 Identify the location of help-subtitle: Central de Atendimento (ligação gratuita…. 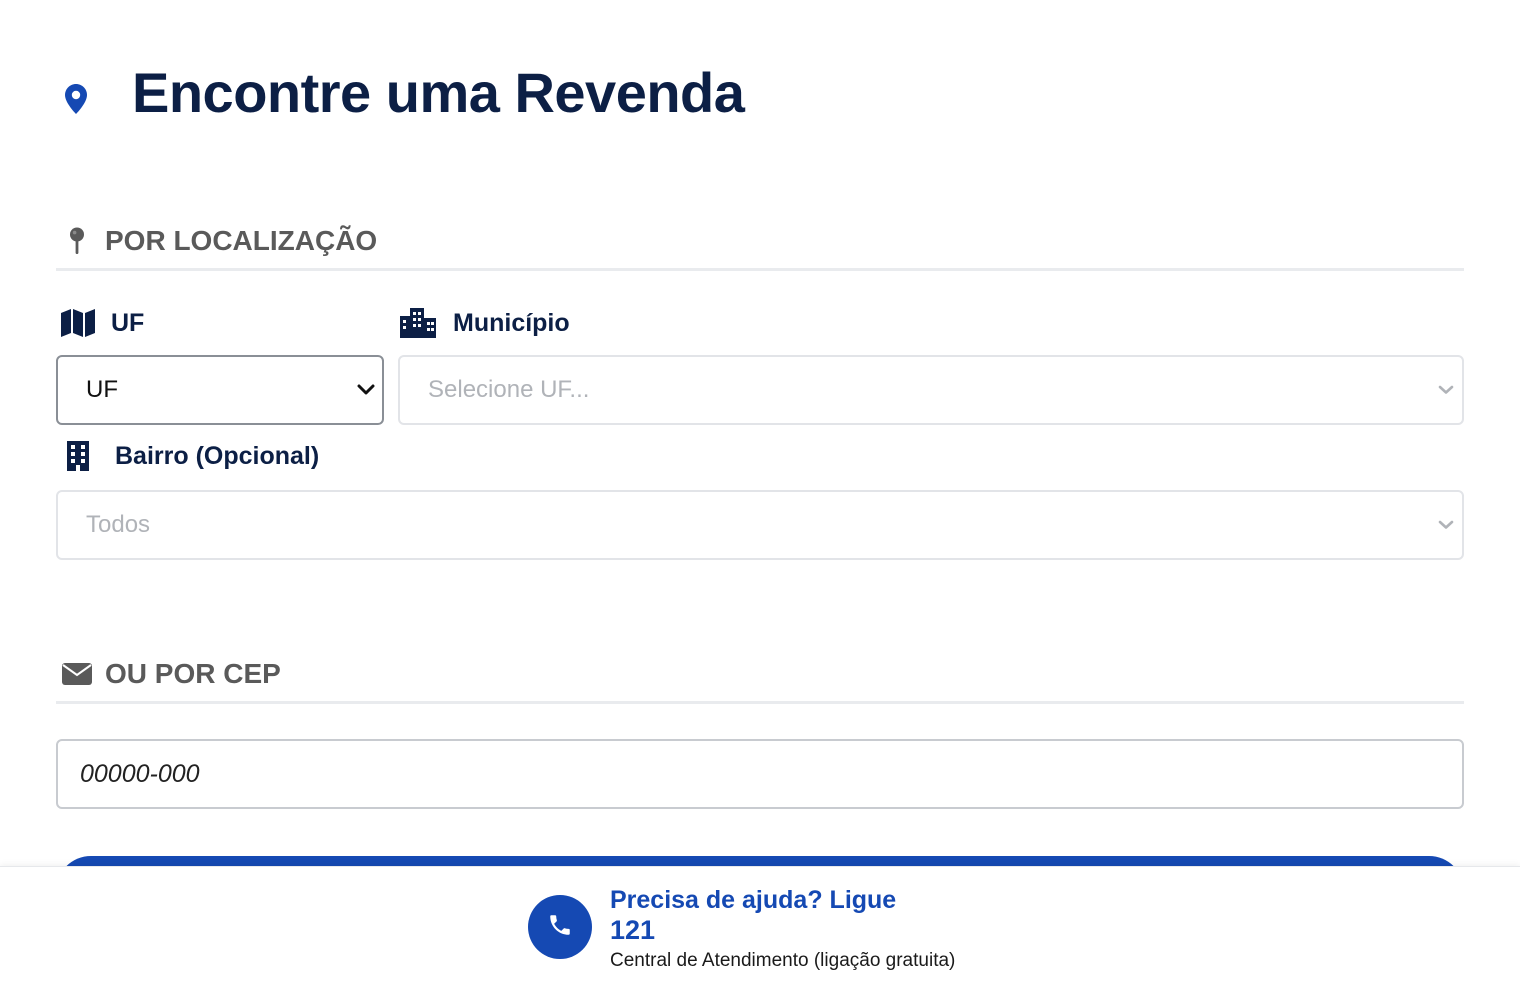
(783, 960).